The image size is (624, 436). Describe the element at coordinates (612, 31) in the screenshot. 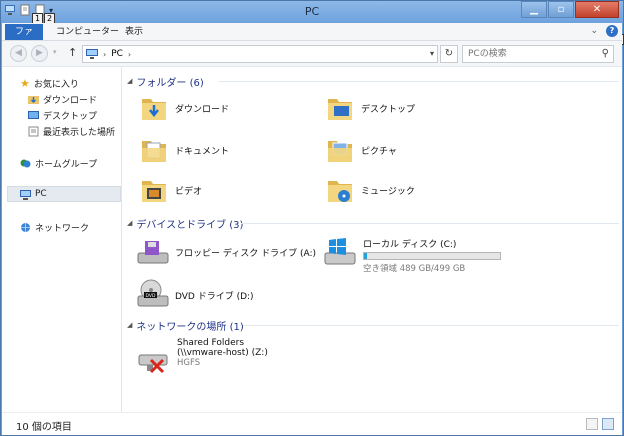

I see `help-icon: ?` at that location.